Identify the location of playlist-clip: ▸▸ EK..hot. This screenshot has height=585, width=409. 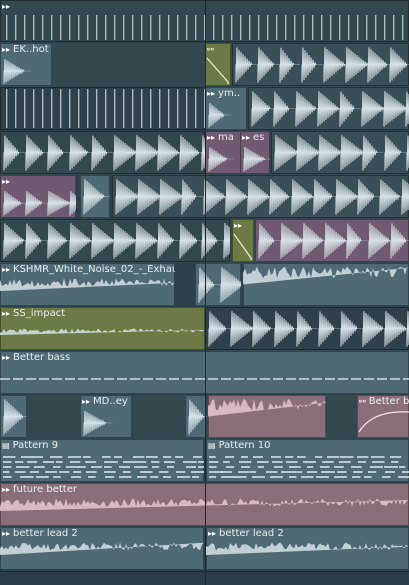
(26, 64).